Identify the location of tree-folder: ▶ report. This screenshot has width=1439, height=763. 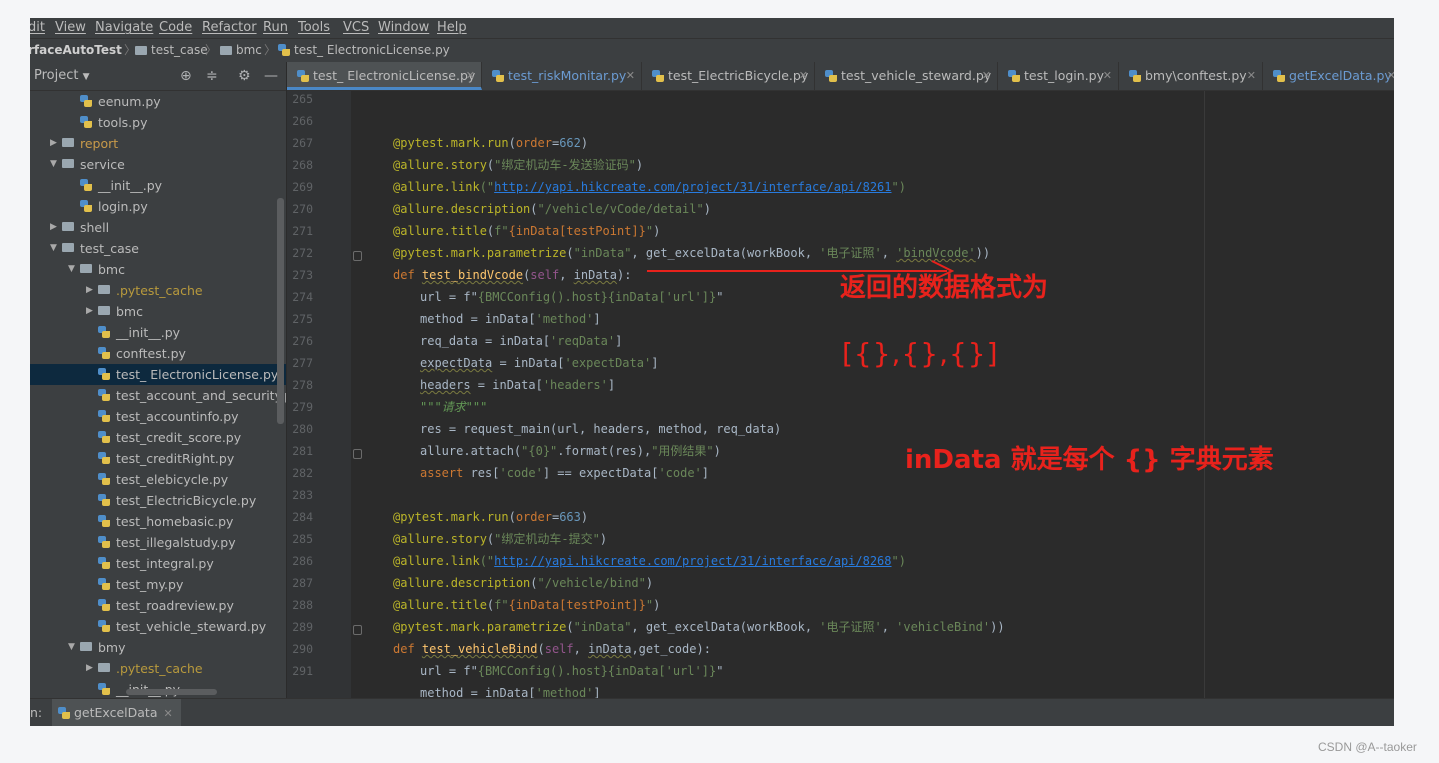
(158, 143).